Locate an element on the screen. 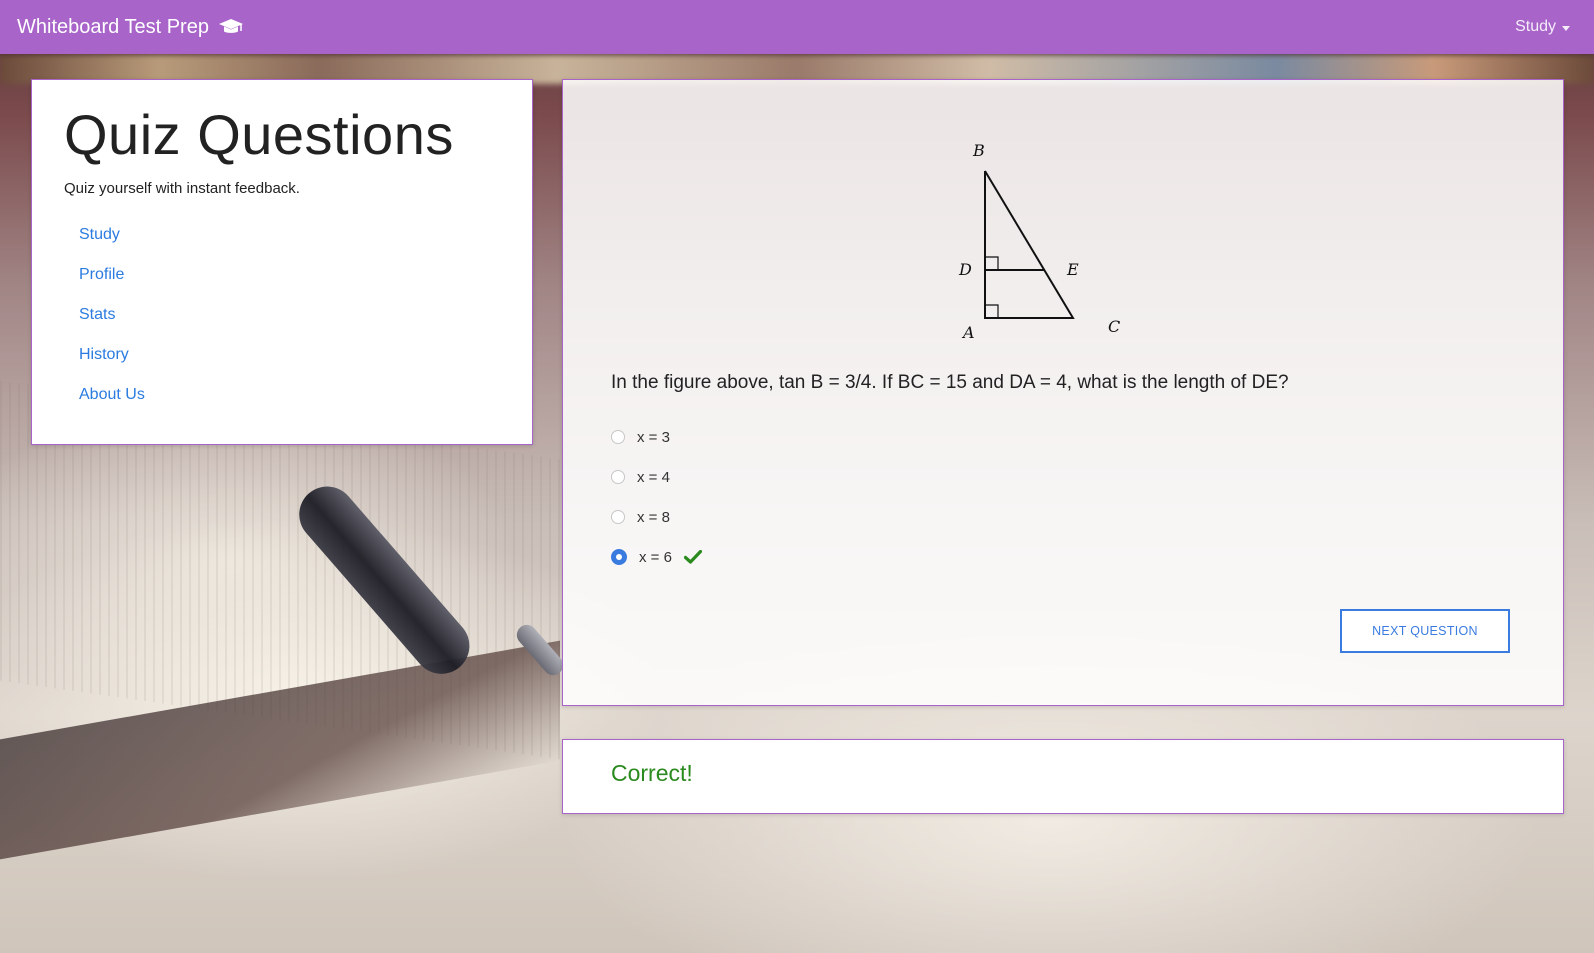 This screenshot has height=953, width=1594. label-b: B is located at coordinates (978, 150).